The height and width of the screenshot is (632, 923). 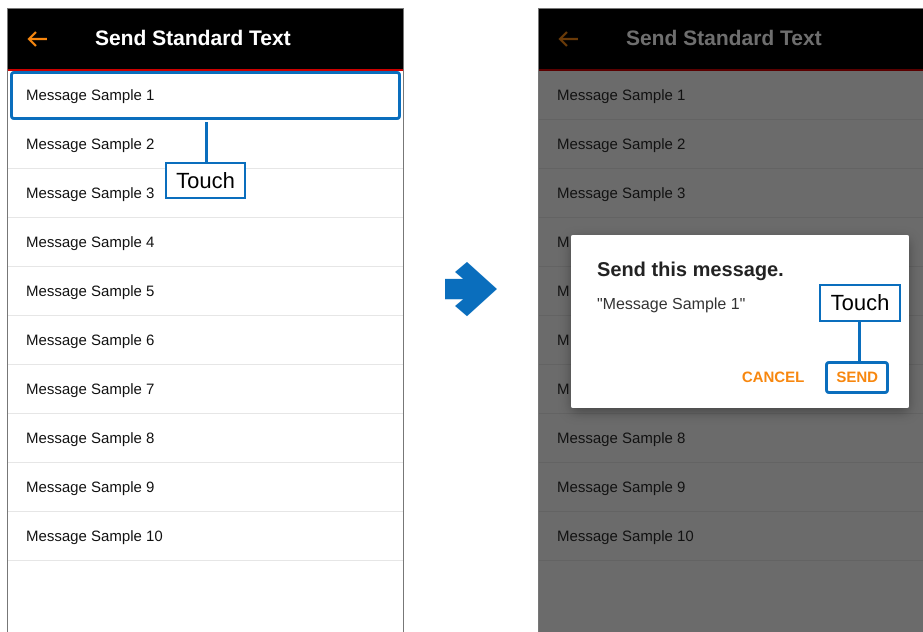 What do you see at coordinates (205, 389) in the screenshot?
I see `message-list-item: Message Sample 7` at bounding box center [205, 389].